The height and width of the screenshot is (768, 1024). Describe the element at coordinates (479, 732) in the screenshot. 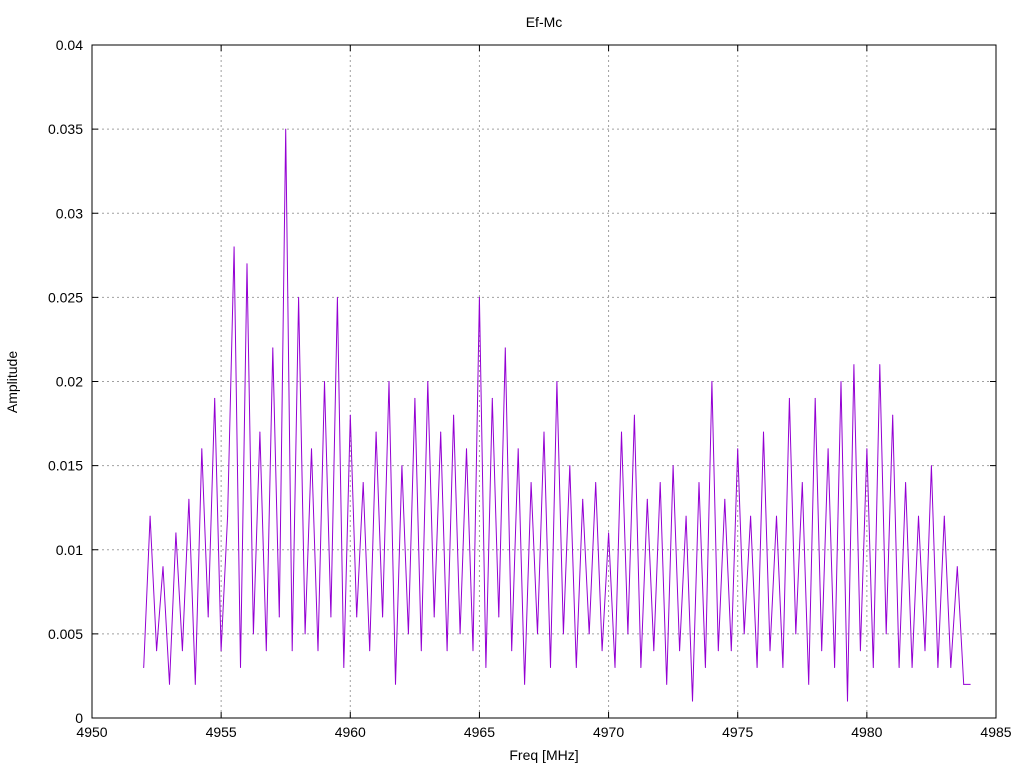

I see `x-tick-label: 4965` at that location.